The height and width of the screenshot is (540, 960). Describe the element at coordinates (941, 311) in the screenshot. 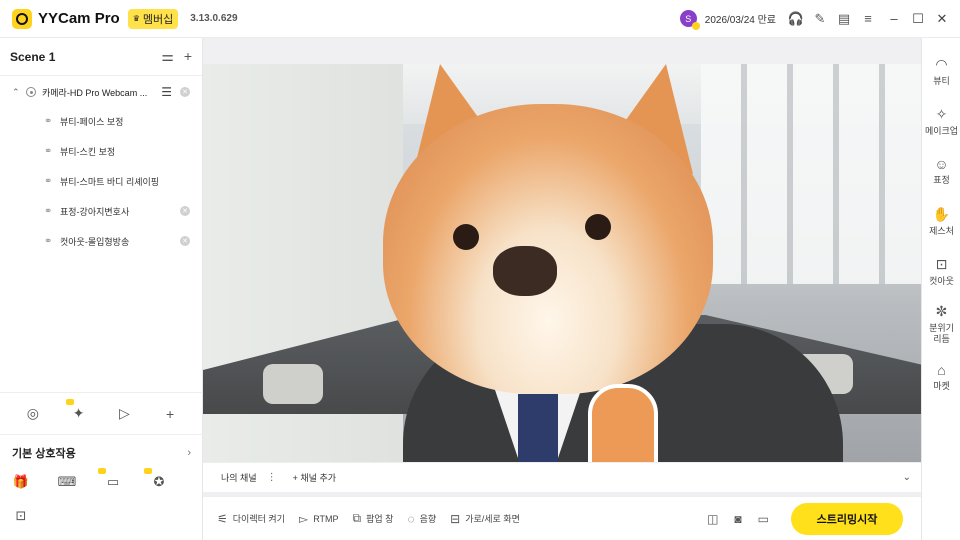

I see `atmosphere-icon: ✼` at that location.